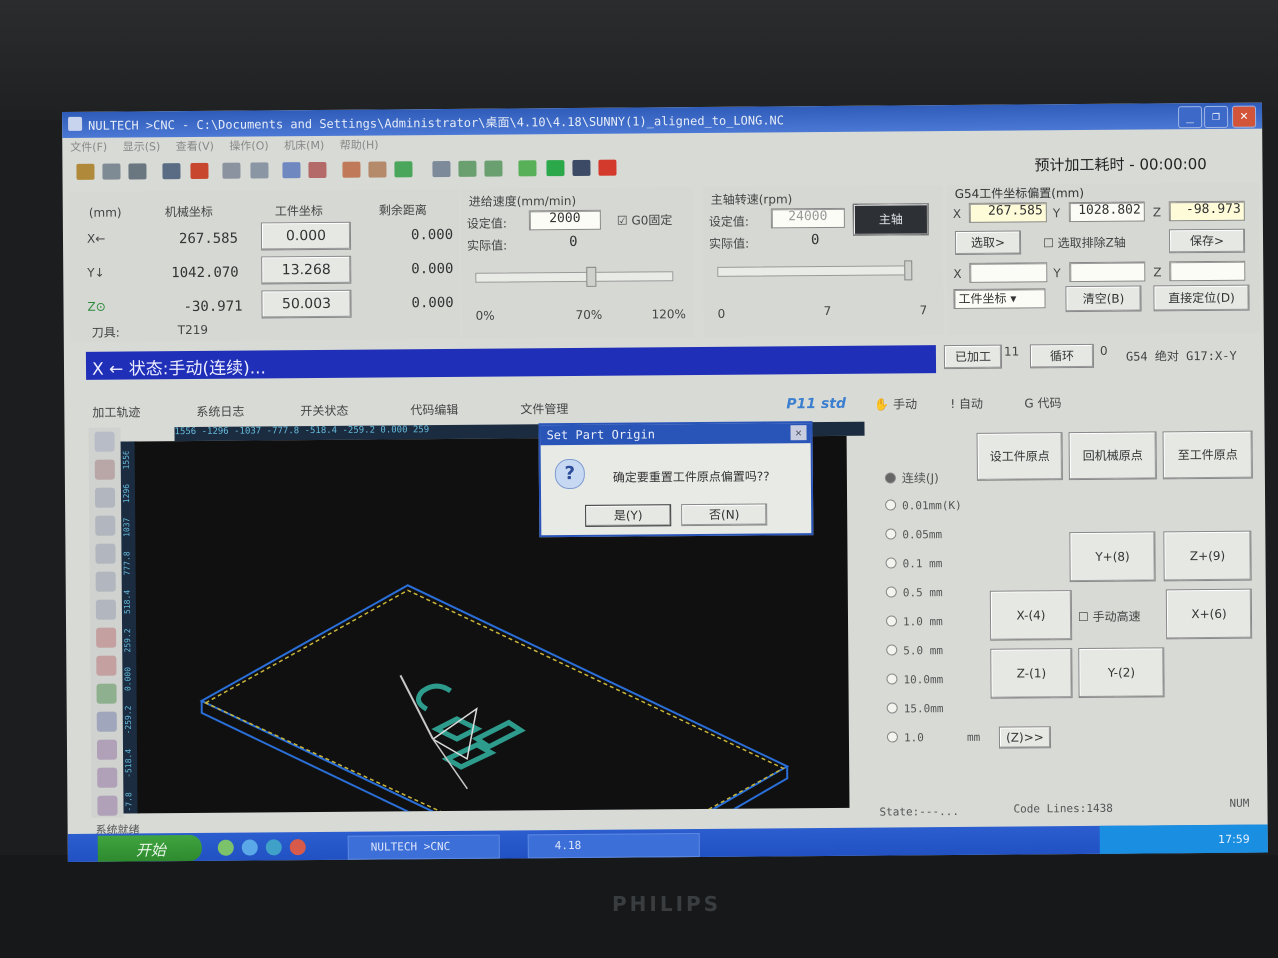  What do you see at coordinates (1031, 673) in the screenshot?
I see `jog-z-minus-button: Z-(1)` at bounding box center [1031, 673].